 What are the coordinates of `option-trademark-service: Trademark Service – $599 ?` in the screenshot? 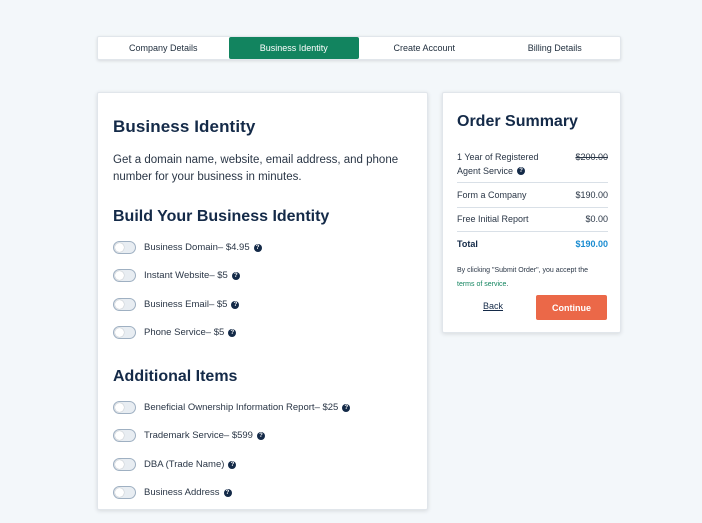 It's located at (189, 435).